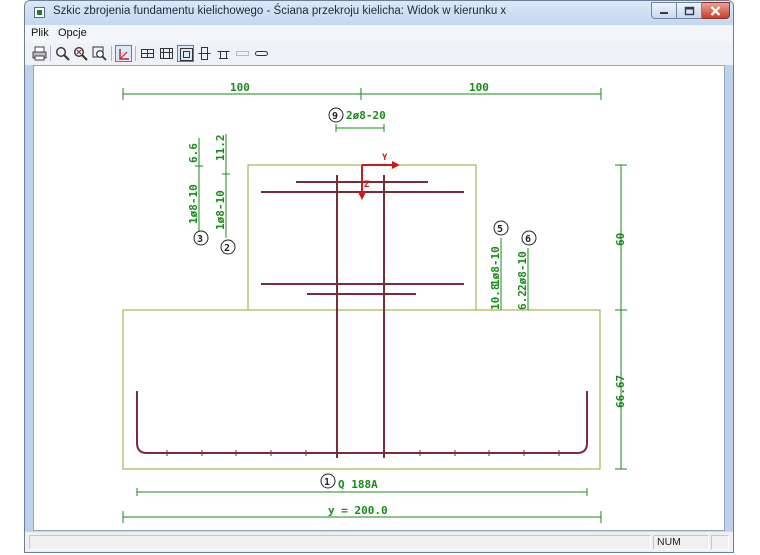 The width and height of the screenshot is (760, 555). I want to click on view-3-icon, so click(186, 54).